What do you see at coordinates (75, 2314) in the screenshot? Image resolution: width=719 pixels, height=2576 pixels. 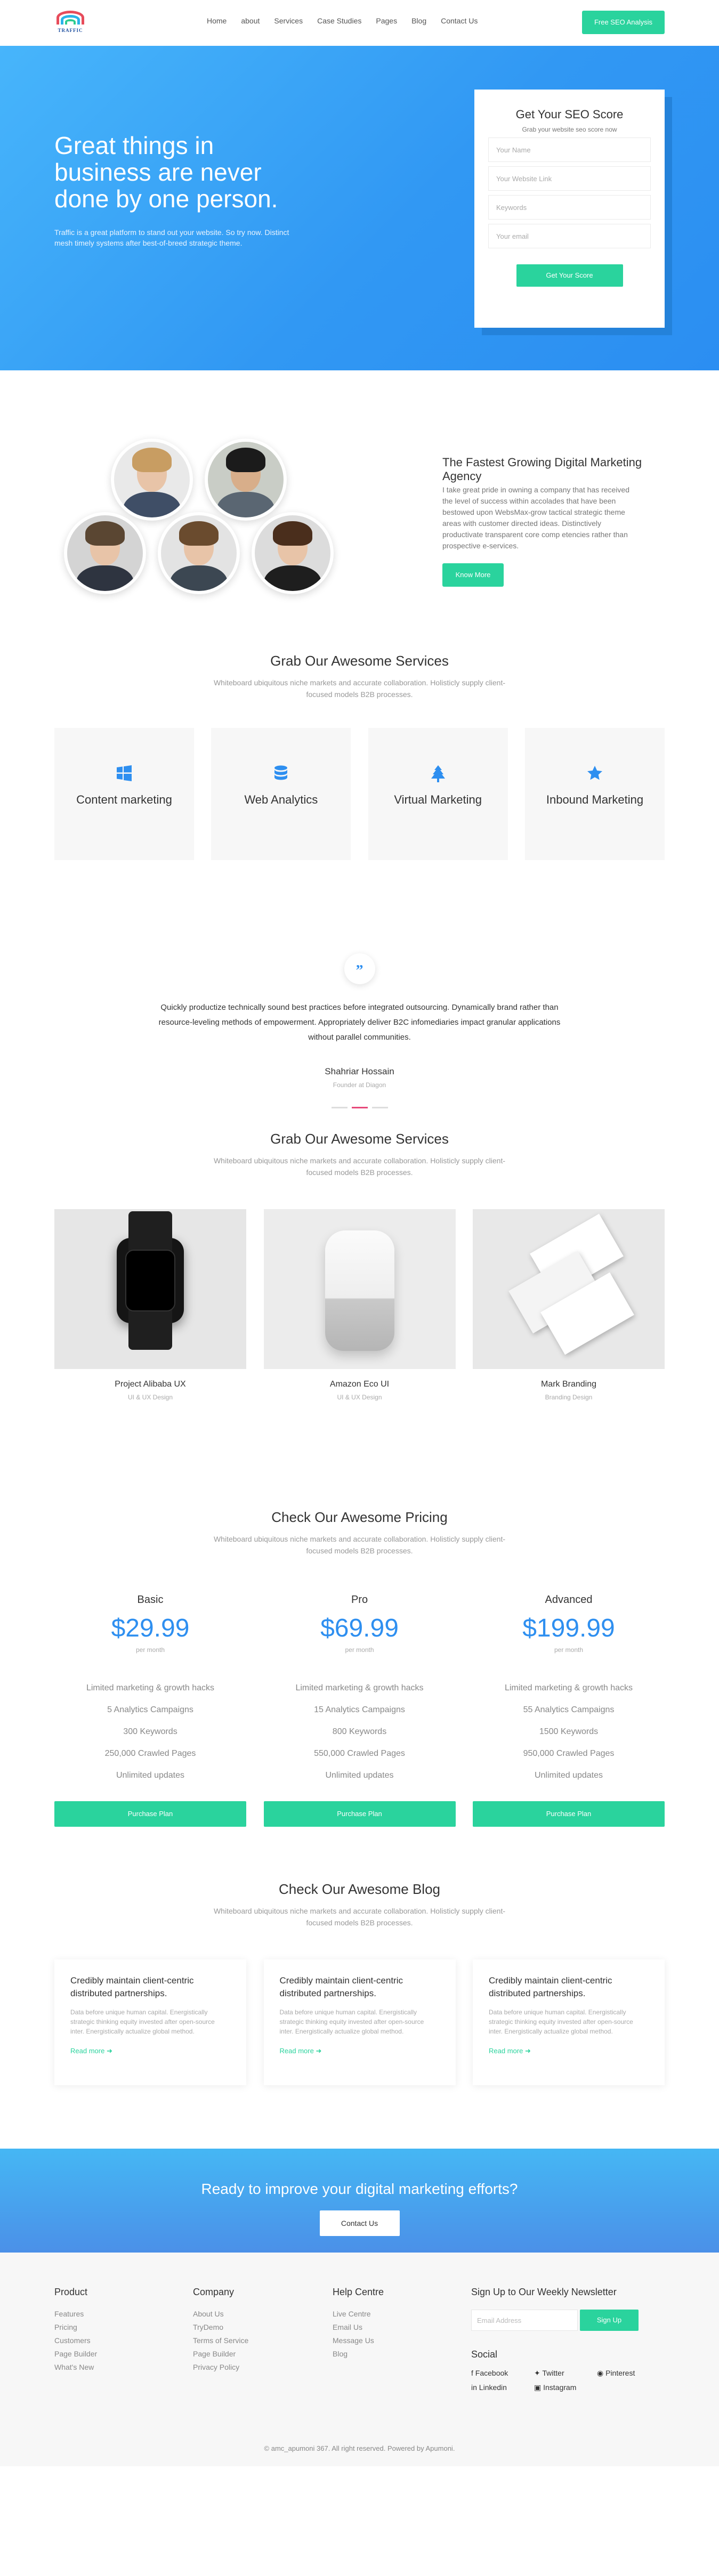 I see `footer-link: Features` at bounding box center [75, 2314].